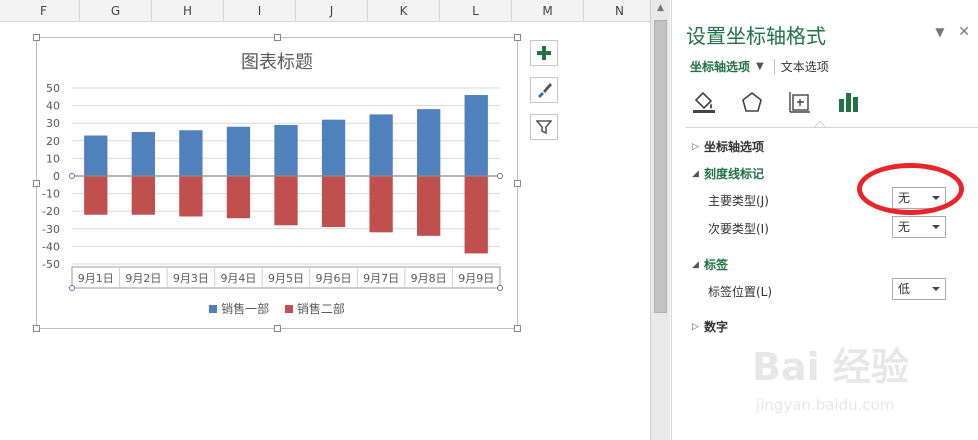 This screenshot has height=440, width=978. What do you see at coordinates (429, 278) in the screenshot?
I see `x-tick-label: 9月8日` at bounding box center [429, 278].